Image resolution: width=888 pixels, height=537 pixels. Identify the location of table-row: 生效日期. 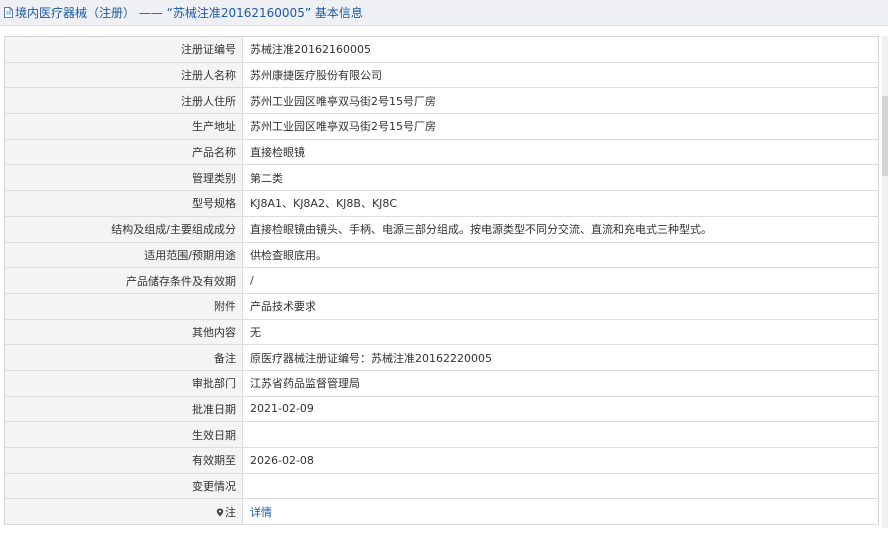
(441, 434).